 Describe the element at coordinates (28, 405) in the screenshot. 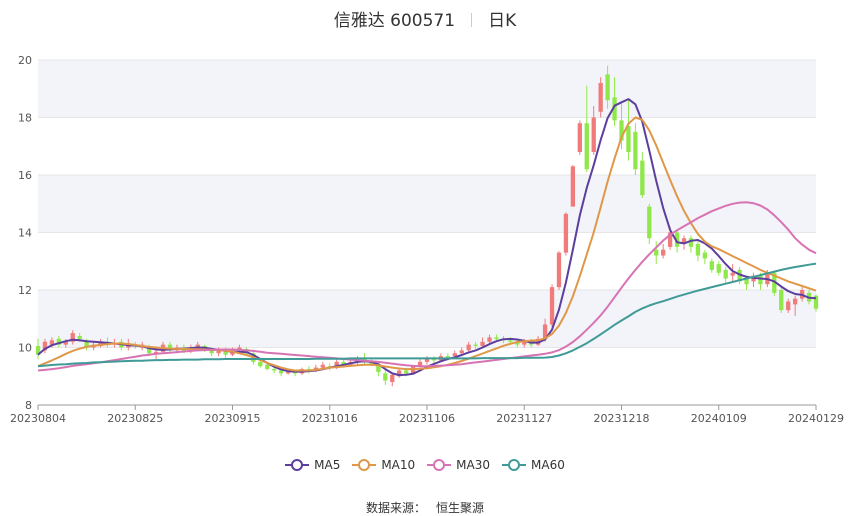

I see `y-tick-label: 8` at that location.